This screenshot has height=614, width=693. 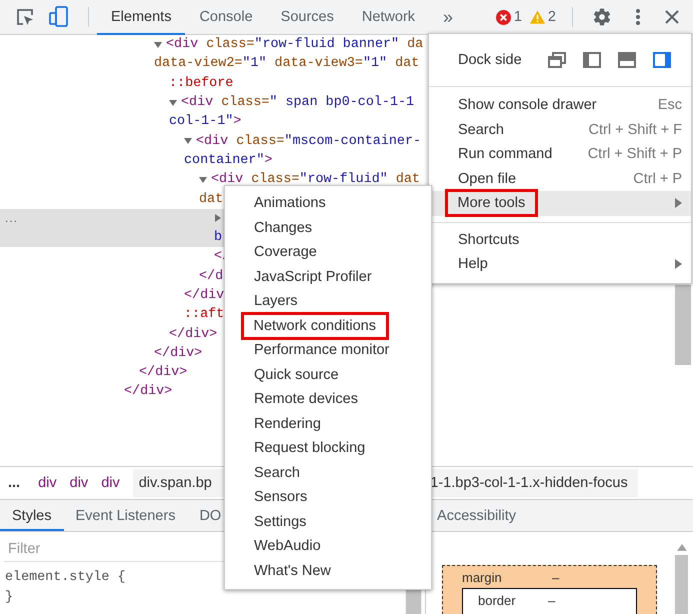 What do you see at coordinates (276, 301) in the screenshot?
I see `menu-item-label: Layers` at bounding box center [276, 301].